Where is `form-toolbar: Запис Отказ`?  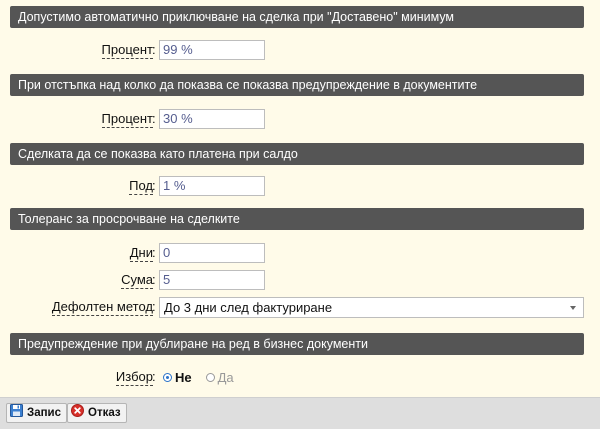
form-toolbar: Запис Отказ is located at coordinates (300, 413).